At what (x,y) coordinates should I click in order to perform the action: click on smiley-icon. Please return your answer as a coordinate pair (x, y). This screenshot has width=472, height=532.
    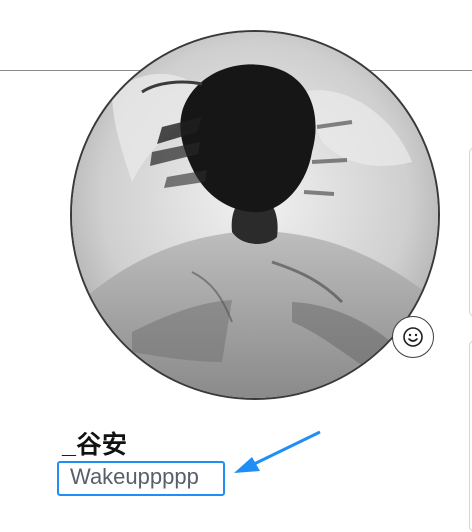
    Looking at the image, I should click on (413, 337).